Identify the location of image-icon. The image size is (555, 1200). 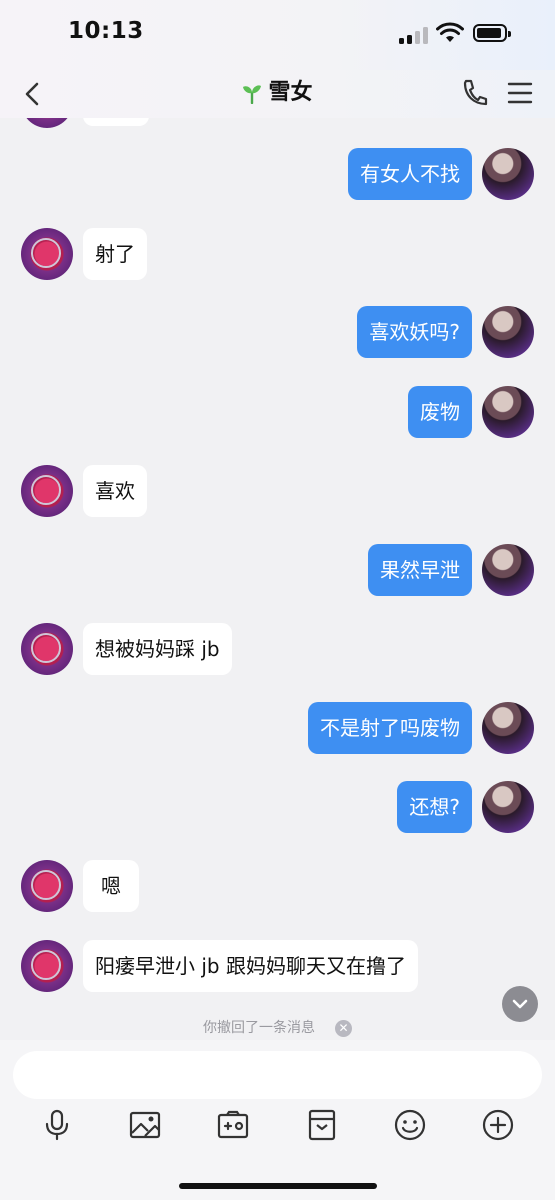
(145, 1125).